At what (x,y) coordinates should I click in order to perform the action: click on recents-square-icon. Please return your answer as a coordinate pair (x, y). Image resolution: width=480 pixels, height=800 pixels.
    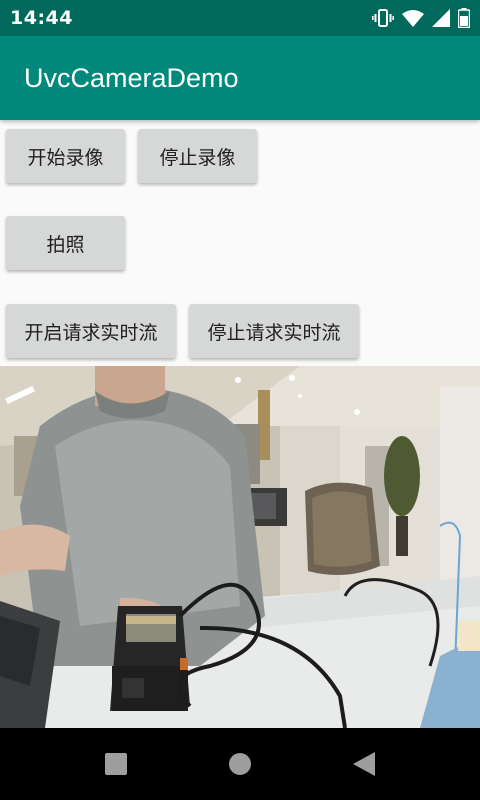
    Looking at the image, I should click on (116, 764).